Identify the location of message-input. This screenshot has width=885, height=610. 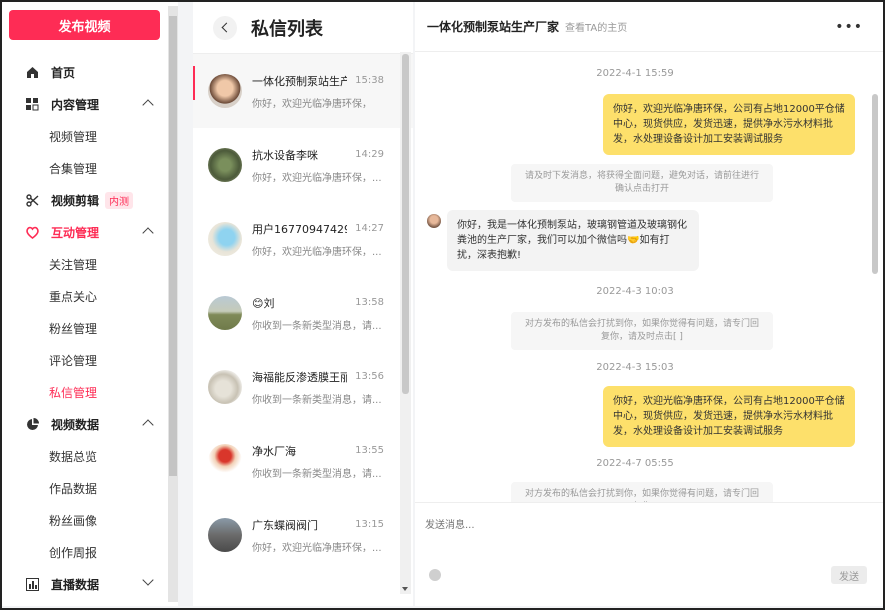
(625, 525).